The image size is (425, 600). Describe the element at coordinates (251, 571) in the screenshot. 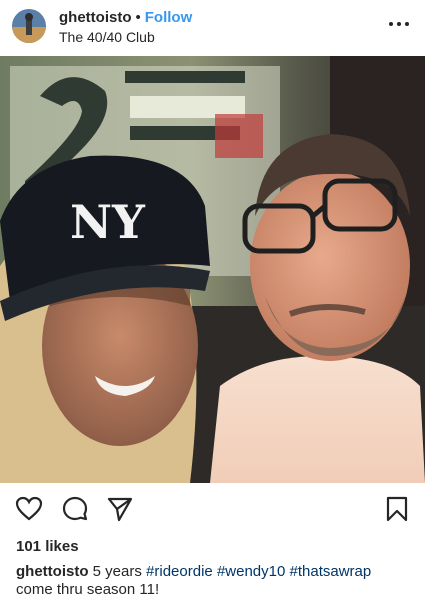

I see `hashtag-link: #wendy10` at that location.